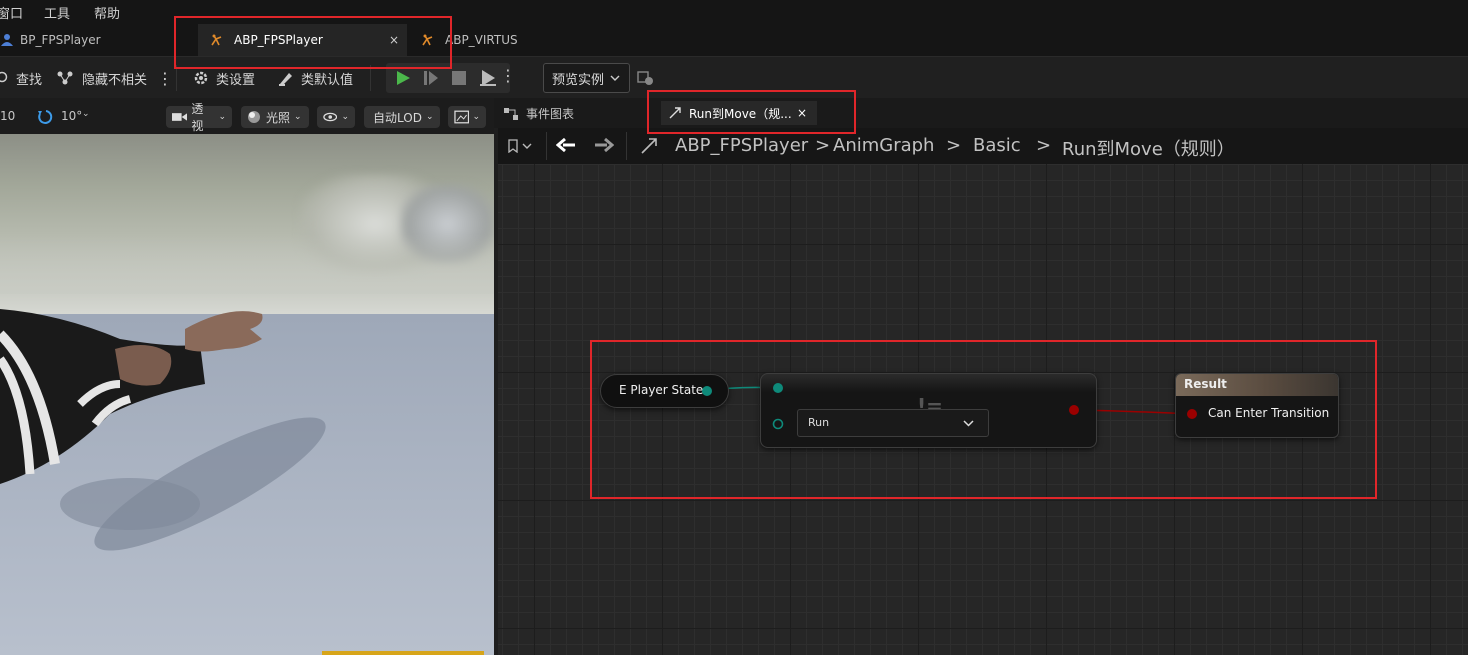 This screenshot has height=655, width=1468. Describe the element at coordinates (604, 145) in the screenshot. I see `forward-arrow-icon` at that location.